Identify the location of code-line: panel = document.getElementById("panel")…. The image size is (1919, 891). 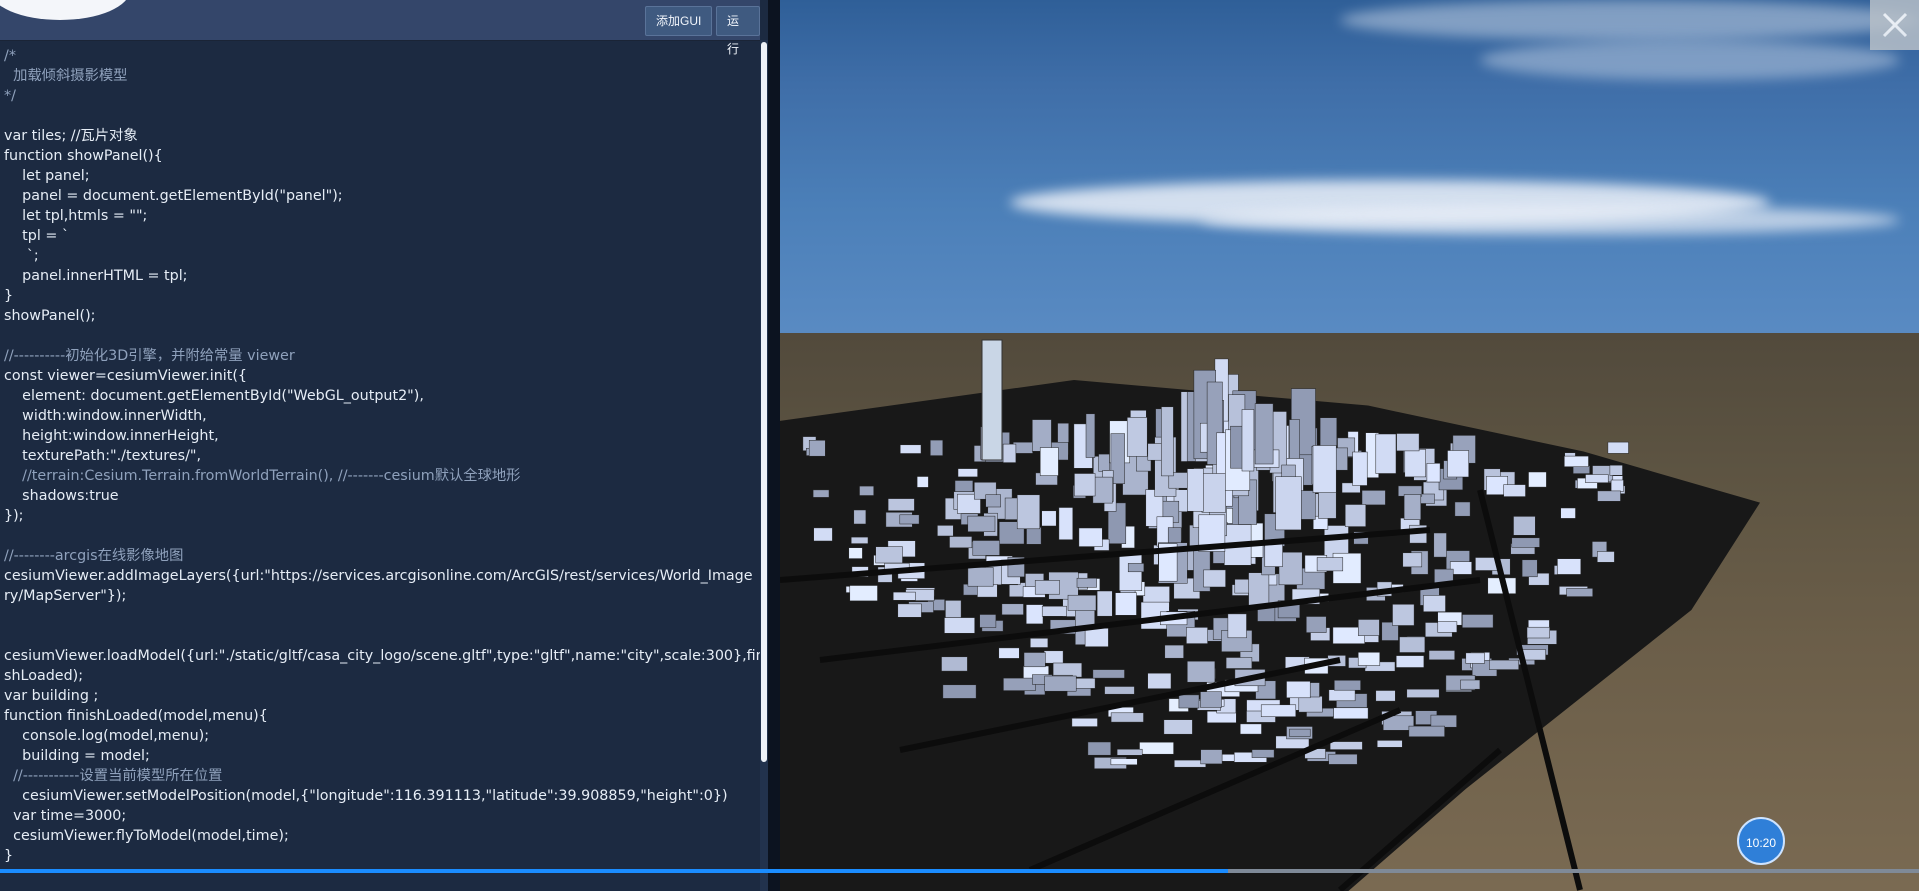
(173, 196).